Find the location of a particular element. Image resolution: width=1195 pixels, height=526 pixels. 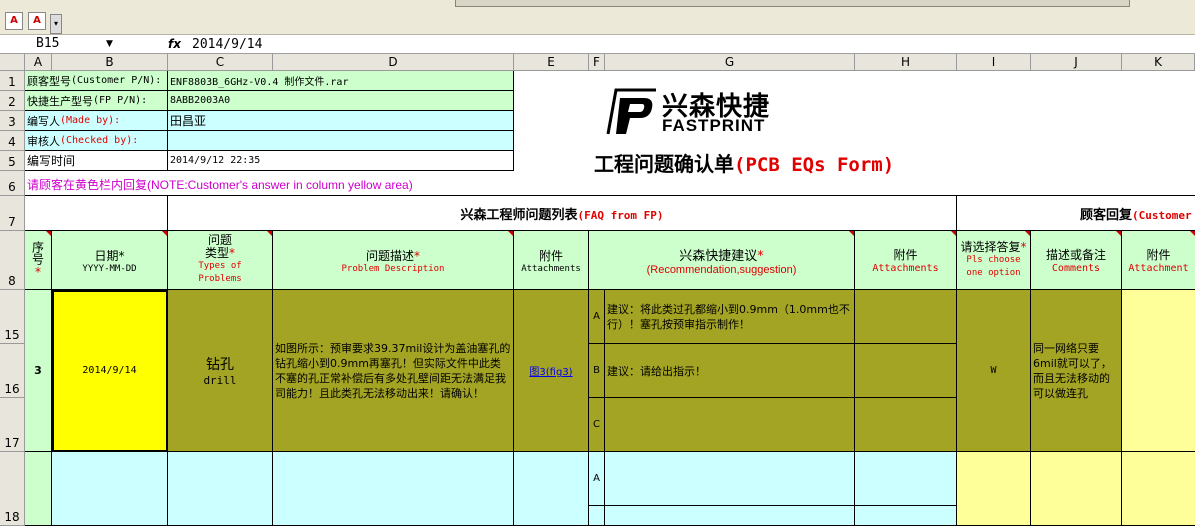

customer-pn-label-en: (Customer P/N): is located at coordinates (116, 80).